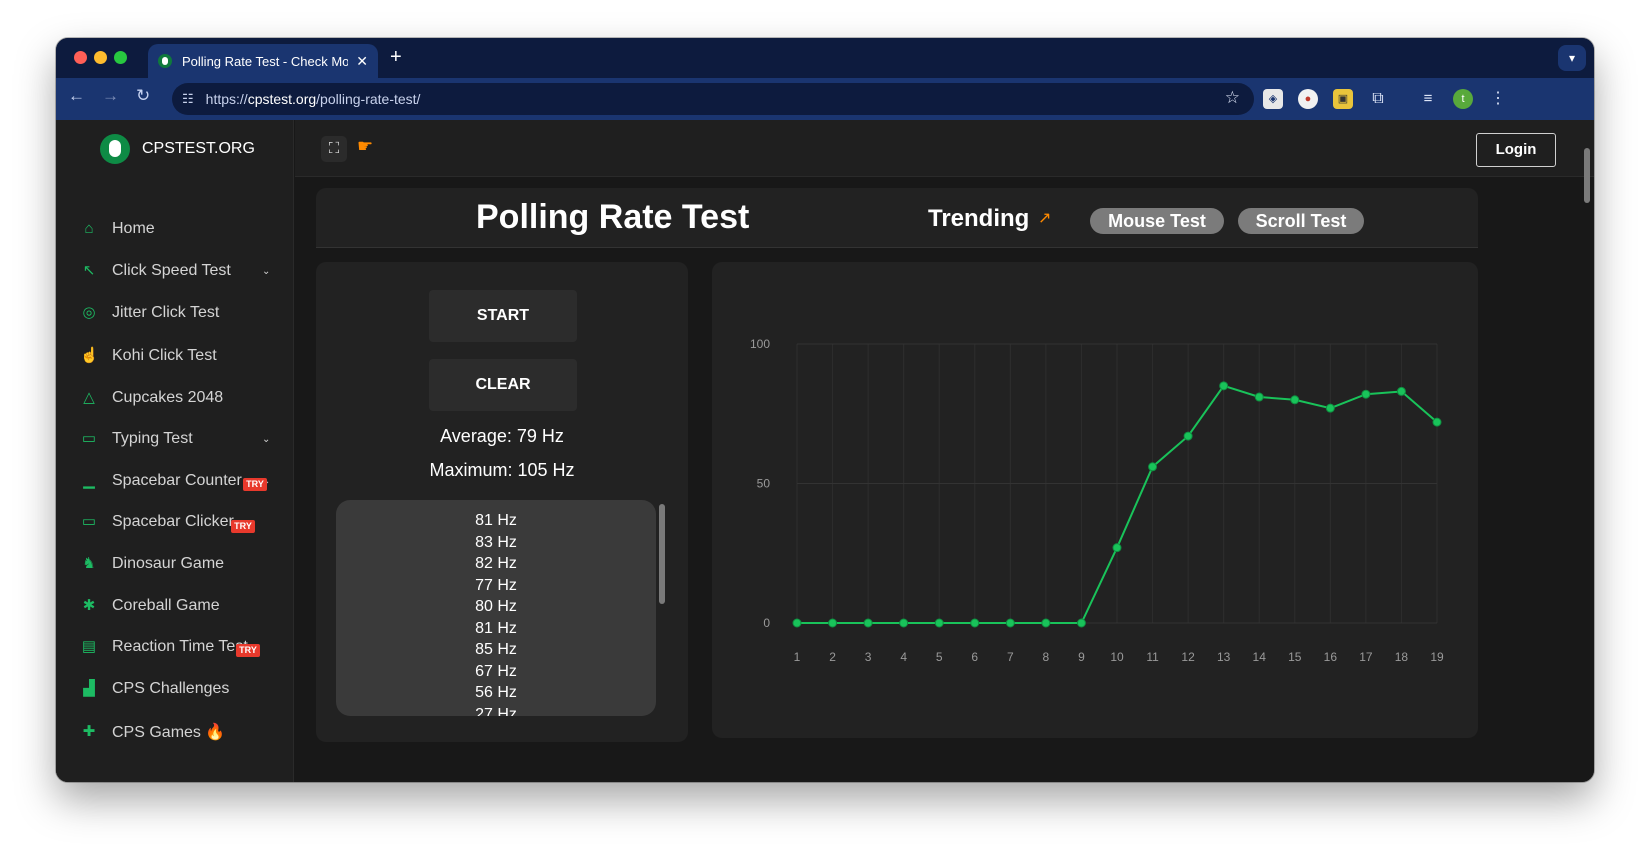 The width and height of the screenshot is (1650, 856). What do you see at coordinates (80, 57) in the screenshot?
I see `close-window-button` at bounding box center [80, 57].